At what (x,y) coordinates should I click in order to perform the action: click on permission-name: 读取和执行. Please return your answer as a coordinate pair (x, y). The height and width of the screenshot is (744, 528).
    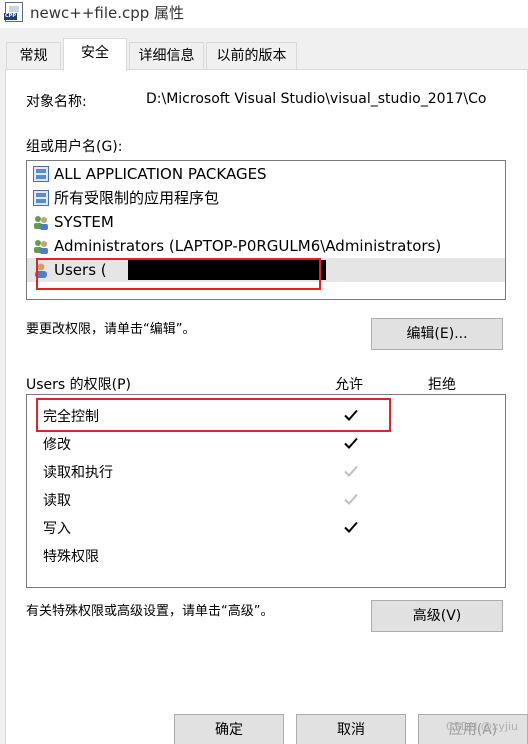
    Looking at the image, I should click on (78, 473).